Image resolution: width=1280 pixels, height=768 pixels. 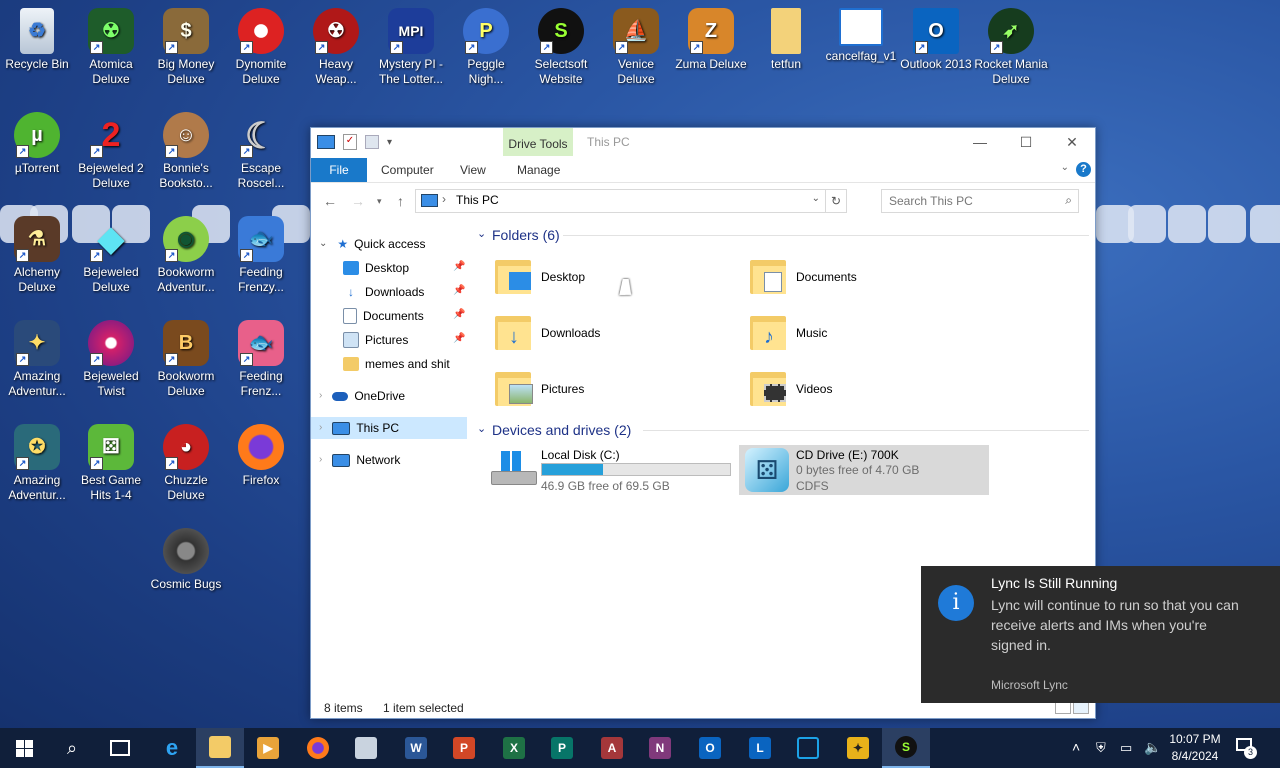 What do you see at coordinates (835, 201) in the screenshot?
I see `refresh-button: ↻` at bounding box center [835, 201].